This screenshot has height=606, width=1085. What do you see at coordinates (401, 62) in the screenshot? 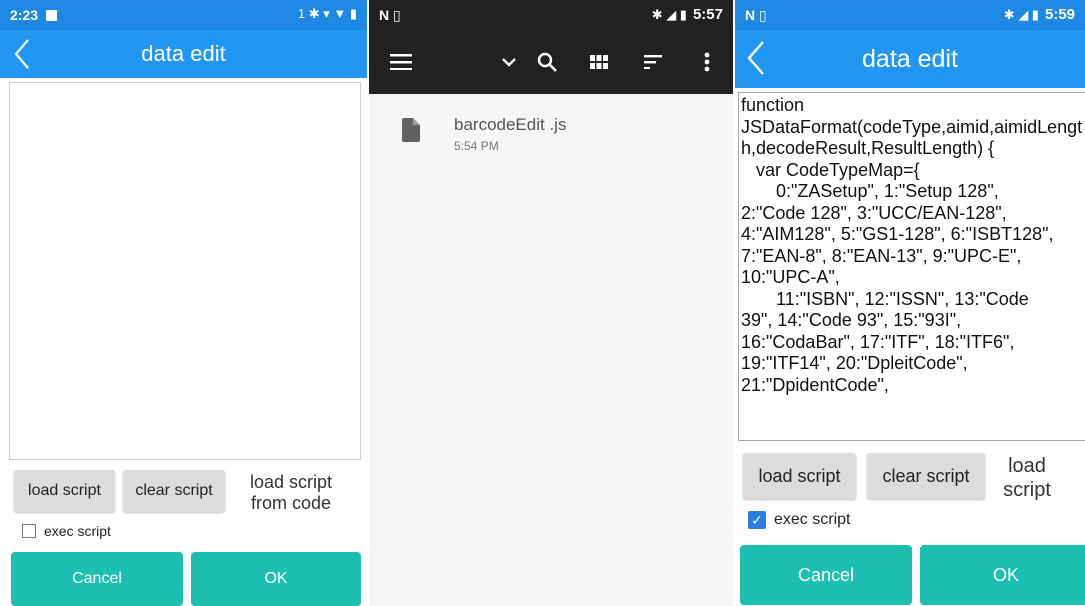
I see `menu-icon` at bounding box center [401, 62].